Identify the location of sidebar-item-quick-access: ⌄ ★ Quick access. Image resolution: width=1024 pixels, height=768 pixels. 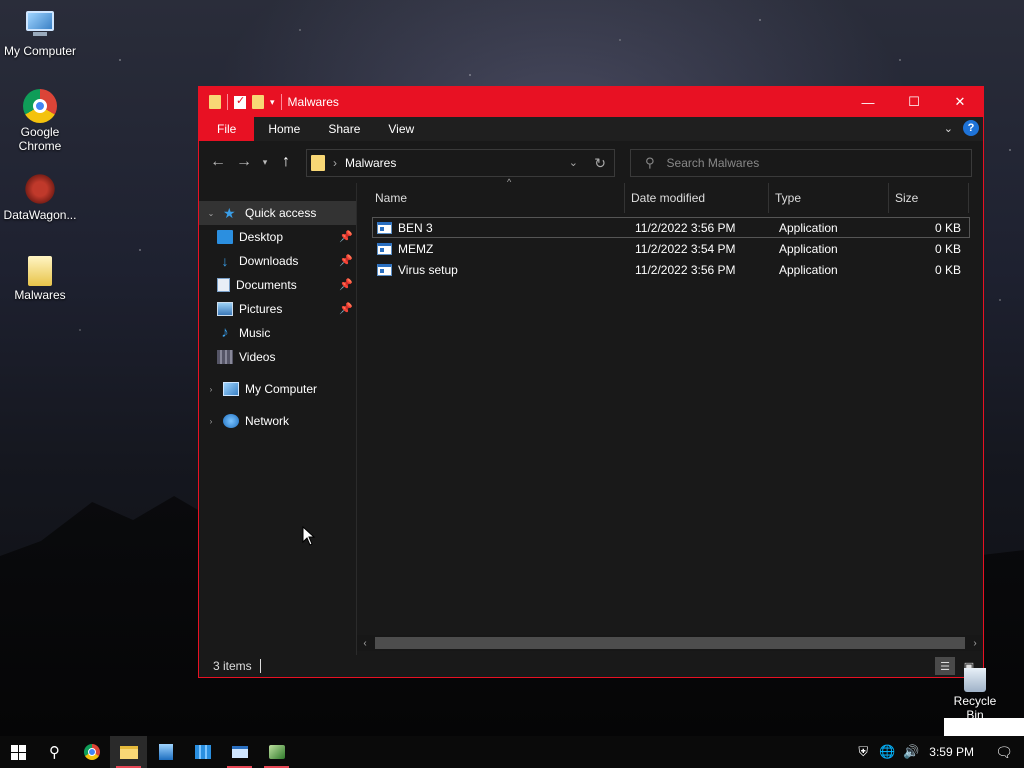
(277, 213).